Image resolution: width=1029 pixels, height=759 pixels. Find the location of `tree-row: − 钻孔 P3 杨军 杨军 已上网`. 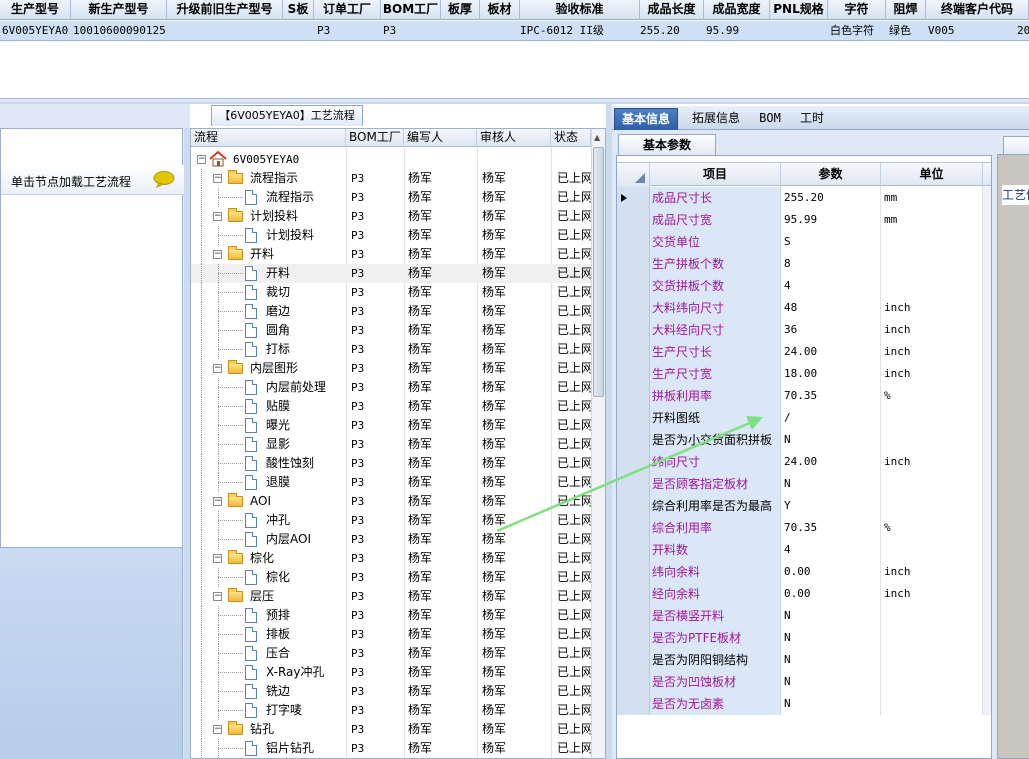

tree-row: − 钻孔 P3 杨军 杨军 已上网 is located at coordinates (392, 729).